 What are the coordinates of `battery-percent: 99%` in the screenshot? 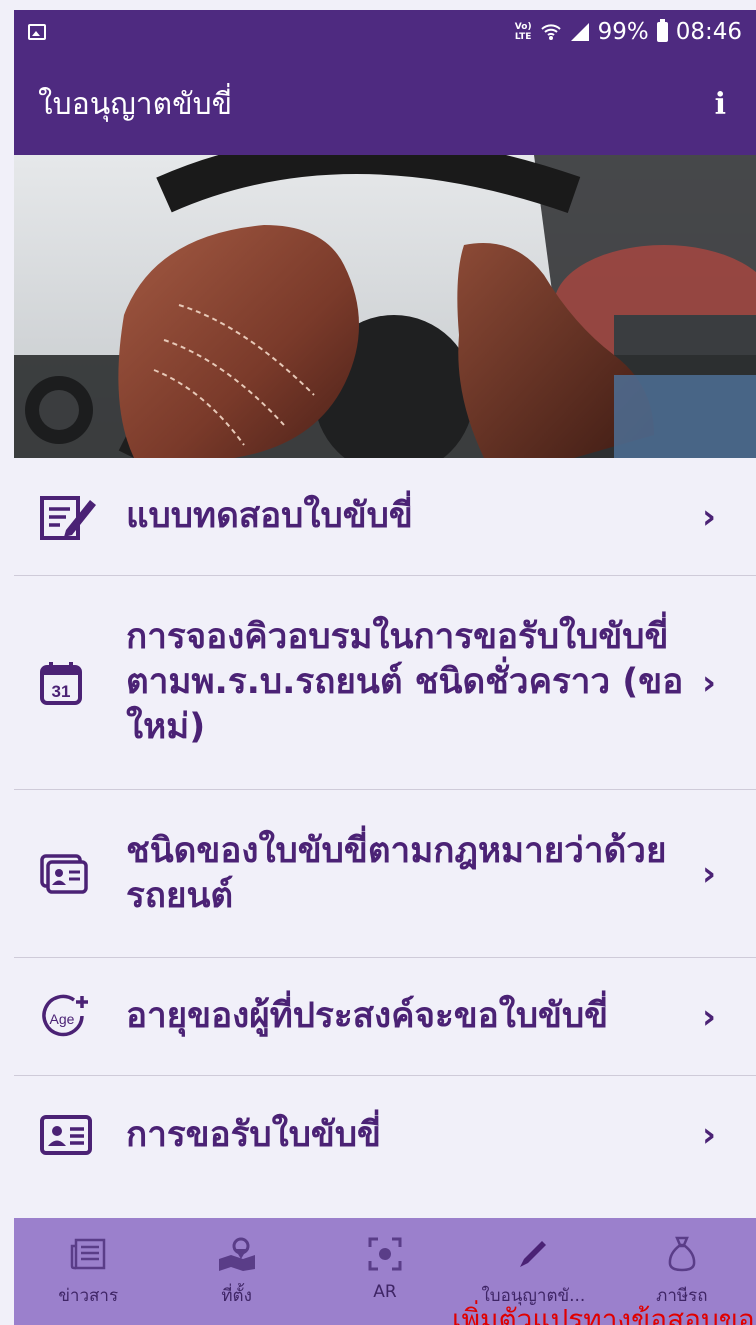 It's located at (623, 32).